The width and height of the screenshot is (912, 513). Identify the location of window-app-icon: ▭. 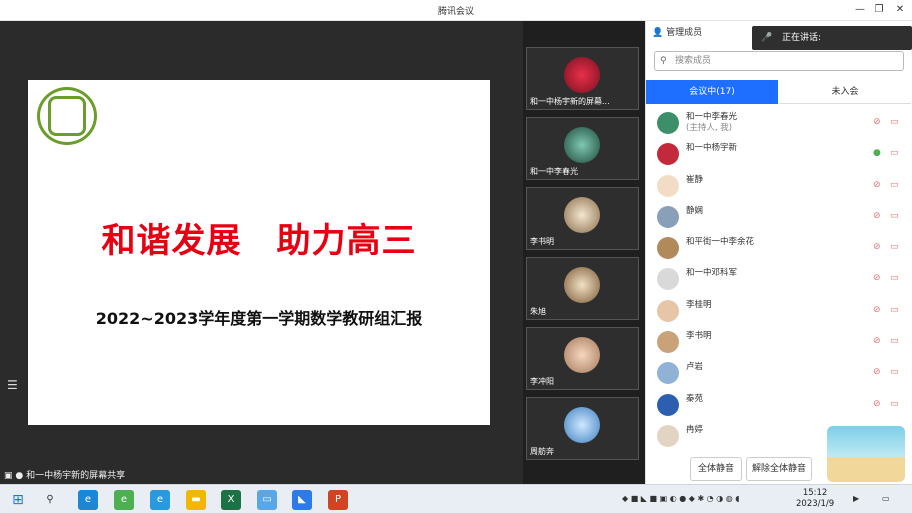
(267, 500).